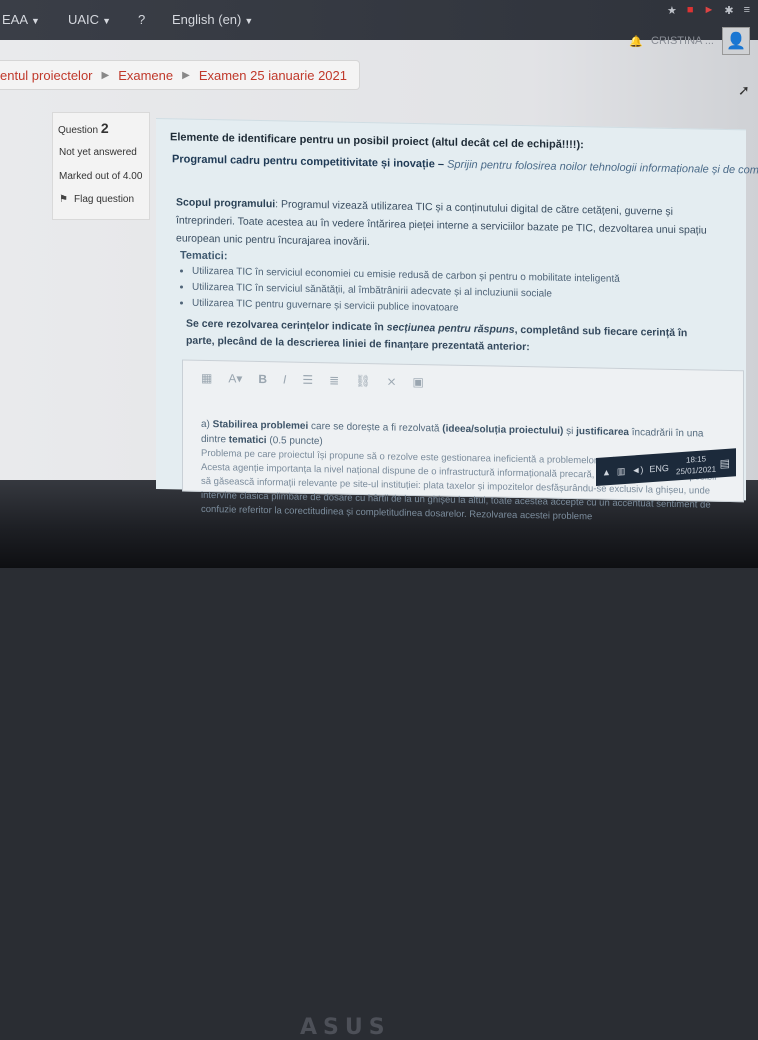 The width and height of the screenshot is (758, 1040). I want to click on paragraph-style-icon: ▦, so click(206, 378).